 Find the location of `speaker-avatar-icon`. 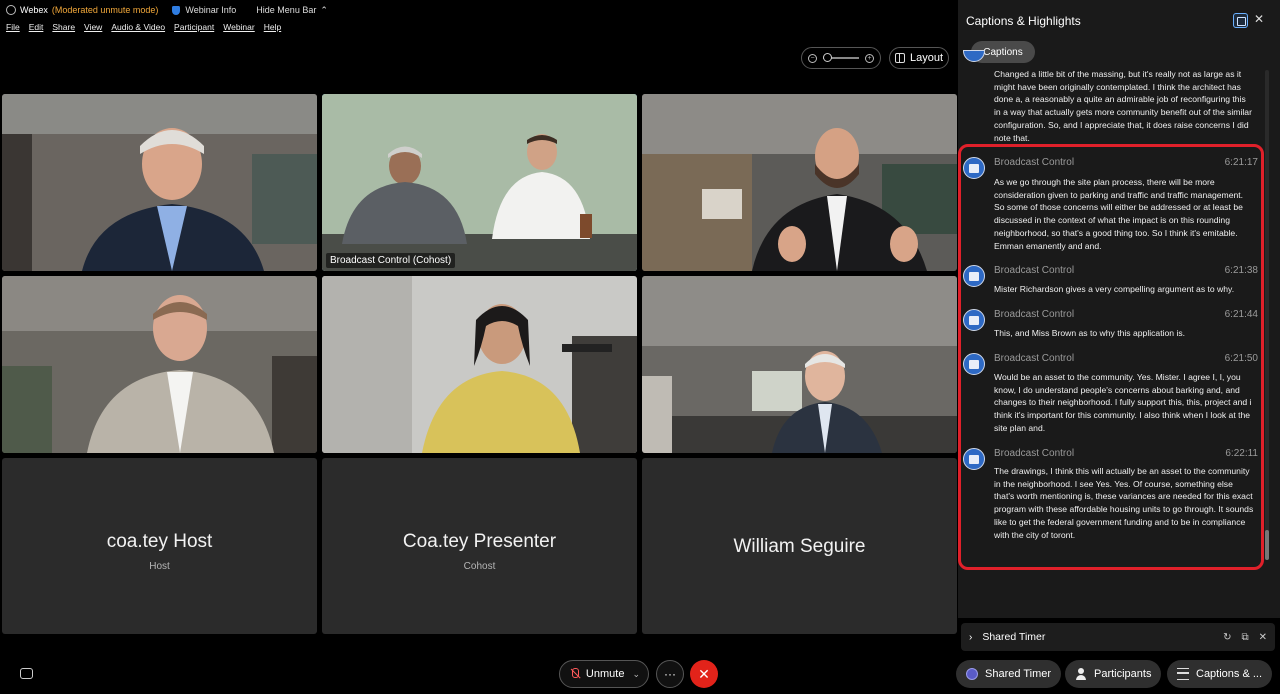

speaker-avatar-icon is located at coordinates (974, 56).